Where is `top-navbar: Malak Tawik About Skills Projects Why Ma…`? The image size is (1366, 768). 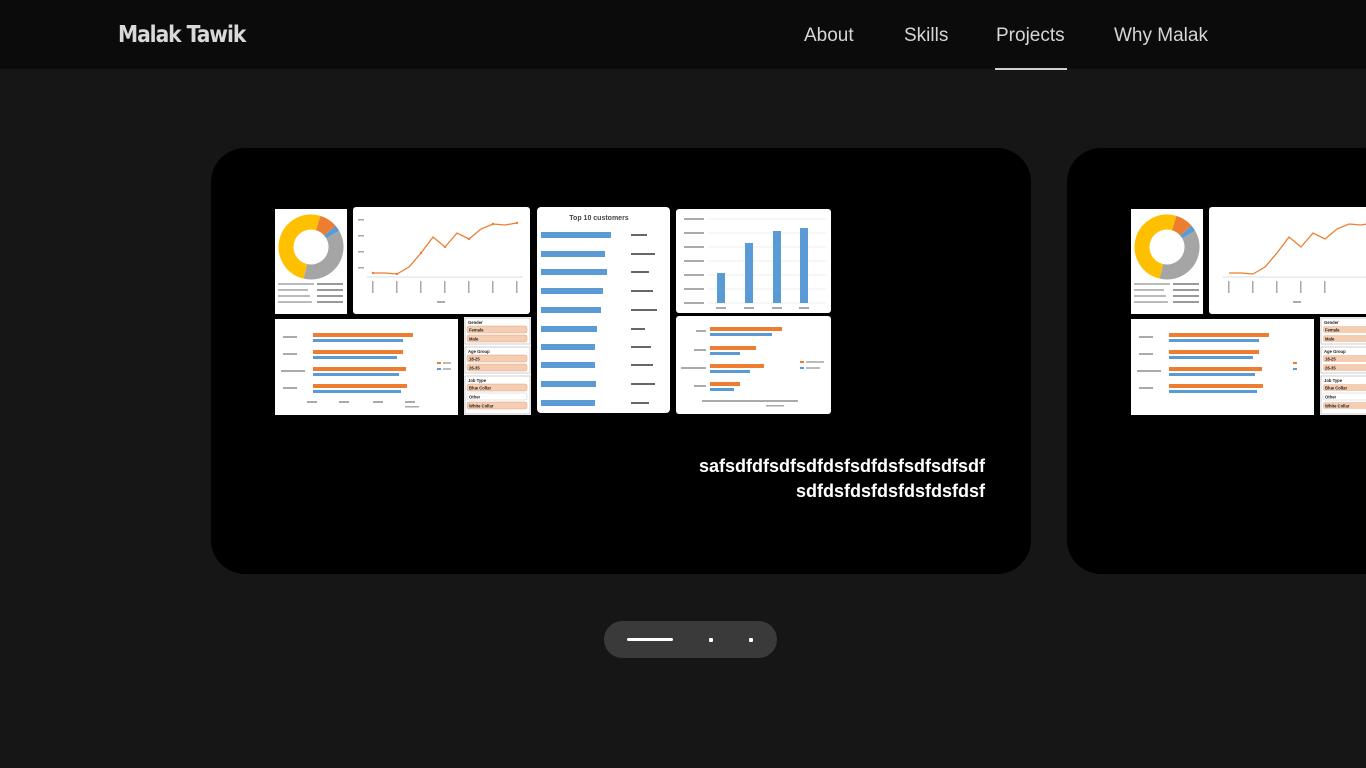
top-navbar: Malak Tawik About Skills Projects Why Ma… is located at coordinates (683, 35).